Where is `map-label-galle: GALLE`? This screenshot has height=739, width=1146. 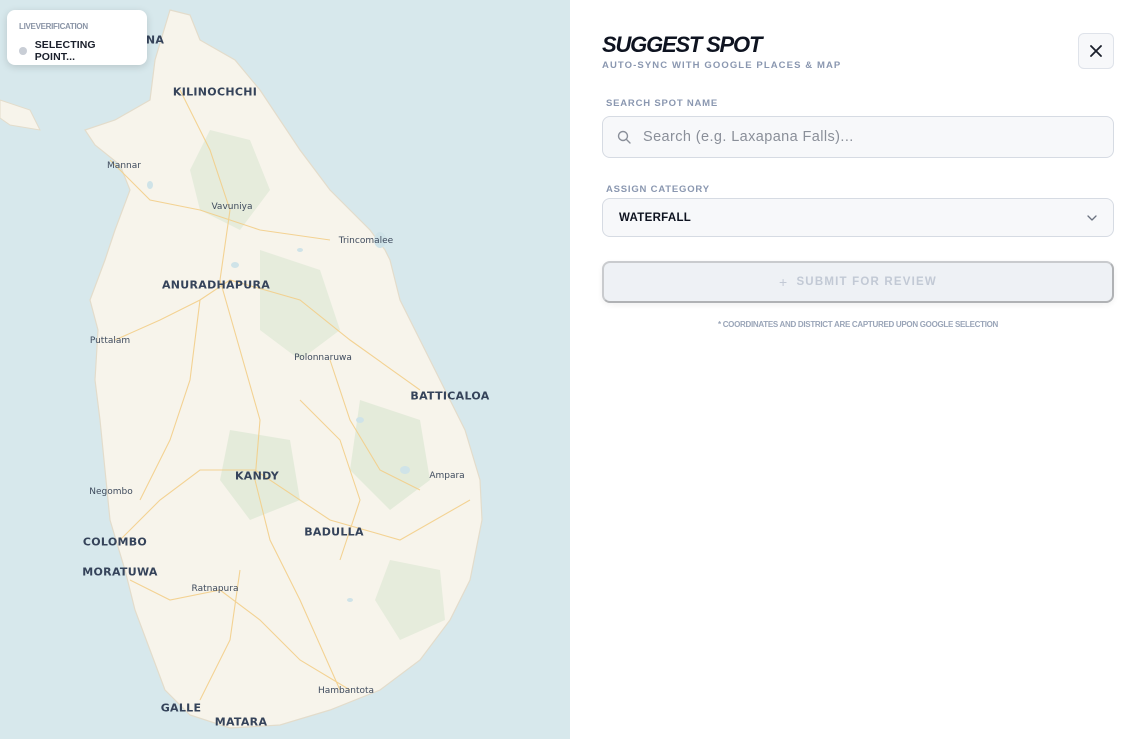
map-label-galle: GALLE is located at coordinates (181, 708).